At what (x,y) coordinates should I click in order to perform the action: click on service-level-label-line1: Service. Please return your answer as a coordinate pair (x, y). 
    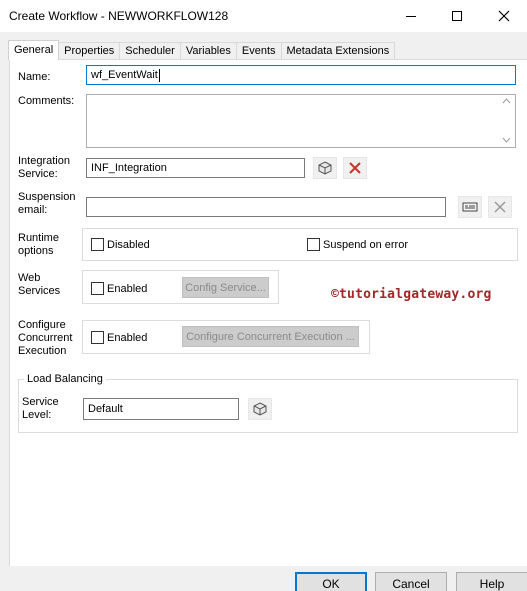
    Looking at the image, I should click on (40, 402).